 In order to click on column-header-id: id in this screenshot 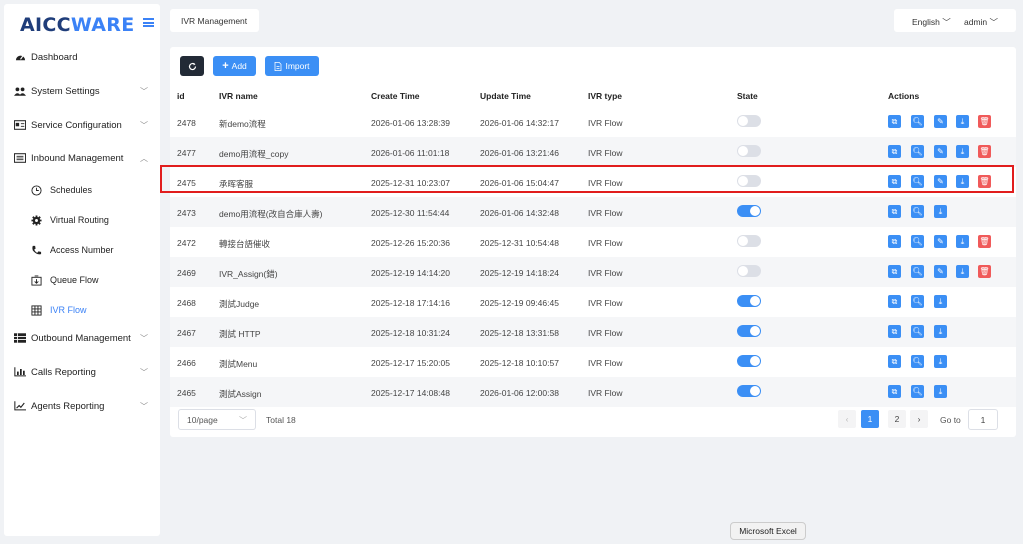, I will do `click(181, 96)`.